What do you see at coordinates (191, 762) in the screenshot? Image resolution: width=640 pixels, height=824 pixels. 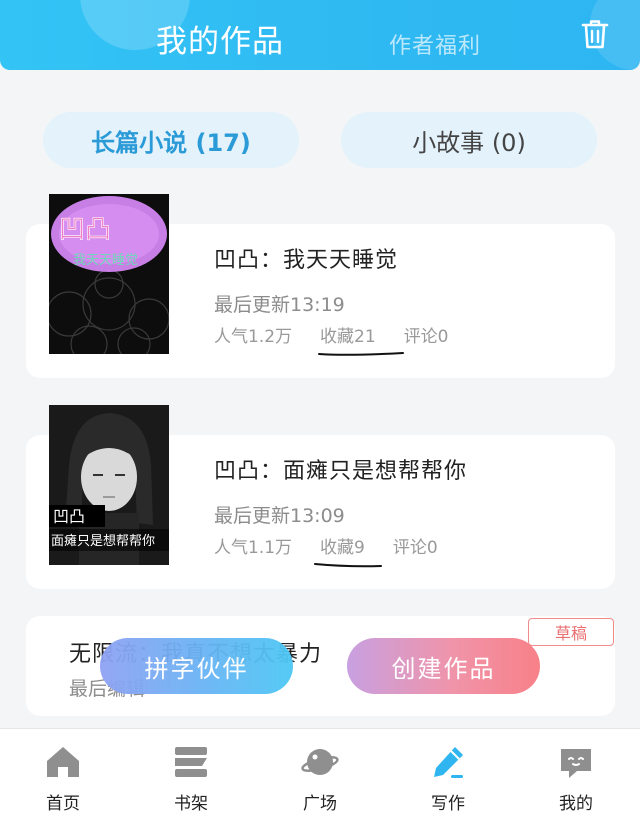 I see `bookshelf-icon` at bounding box center [191, 762].